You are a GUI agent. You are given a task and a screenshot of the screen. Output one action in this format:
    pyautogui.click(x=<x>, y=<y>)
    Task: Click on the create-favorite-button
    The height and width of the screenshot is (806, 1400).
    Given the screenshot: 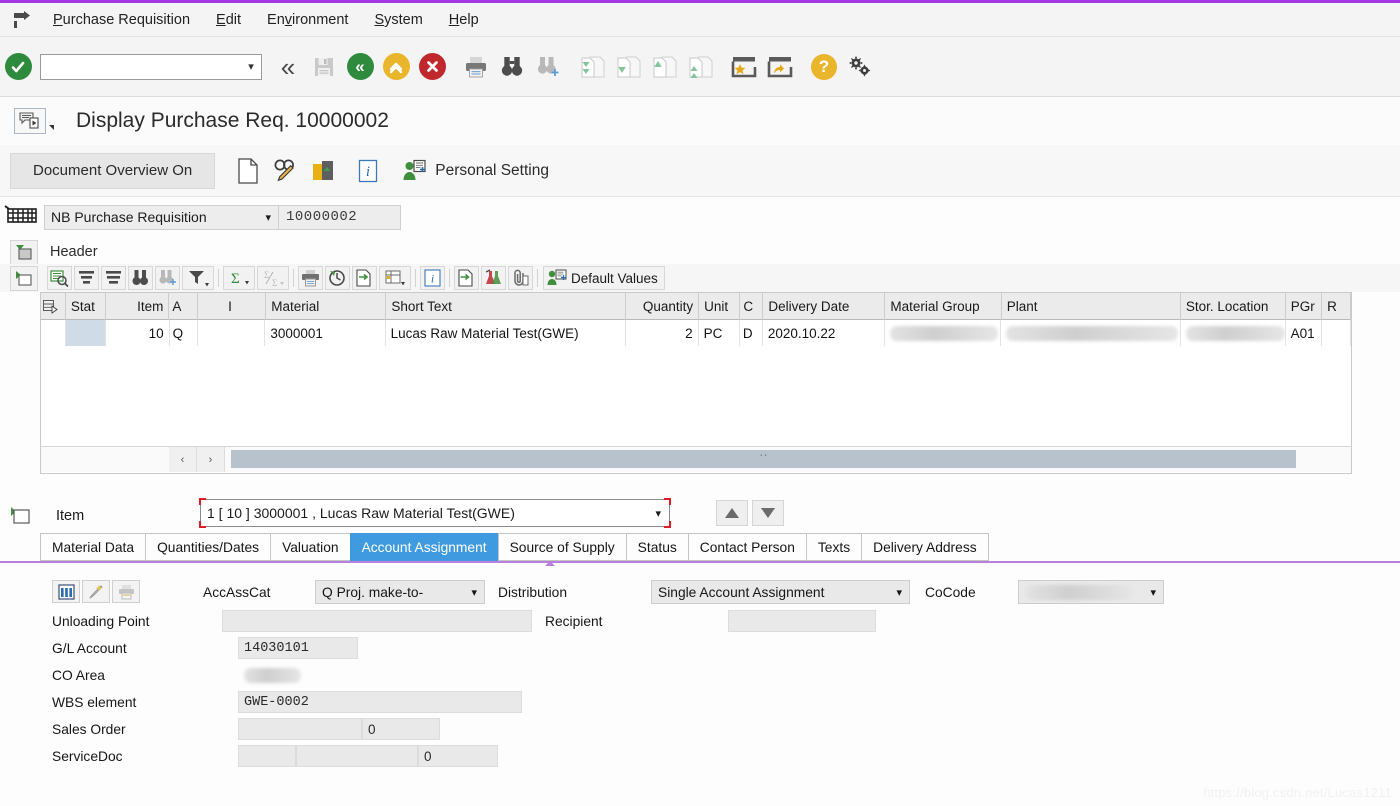 What is the action you would take?
    pyautogui.click(x=744, y=67)
    